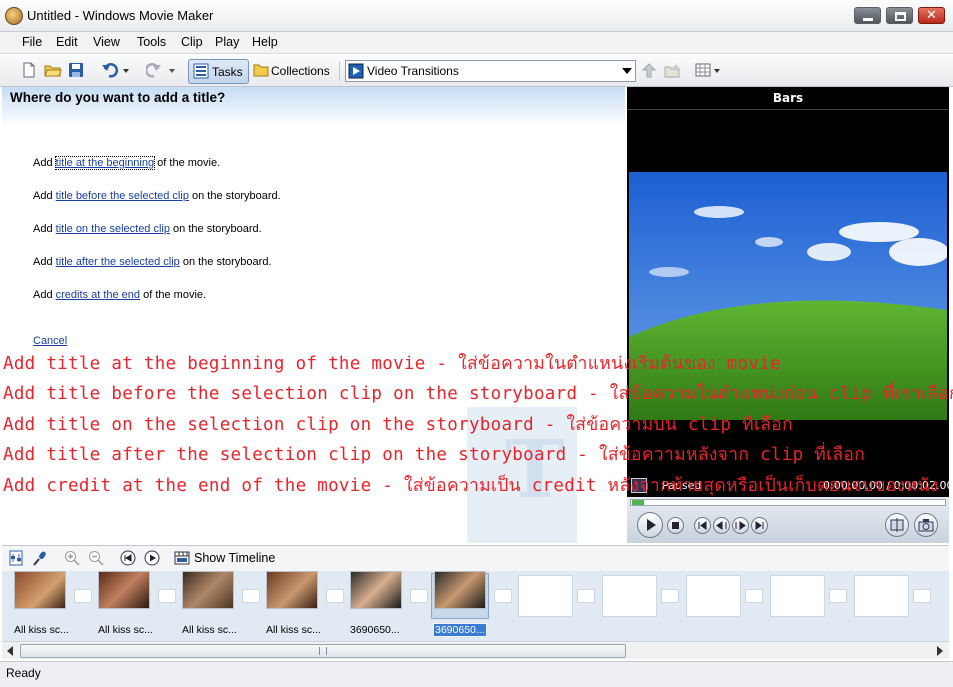 The image size is (953, 687). Describe the element at coordinates (721, 525) in the screenshot. I see `rewind-button` at that location.